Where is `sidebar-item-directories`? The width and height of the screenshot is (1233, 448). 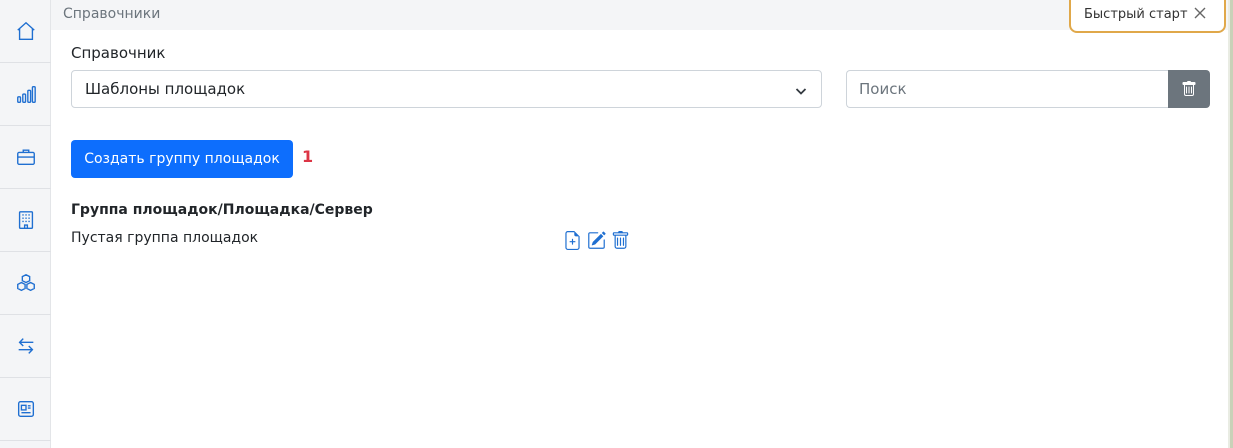
sidebar-item-directories is located at coordinates (25, 409).